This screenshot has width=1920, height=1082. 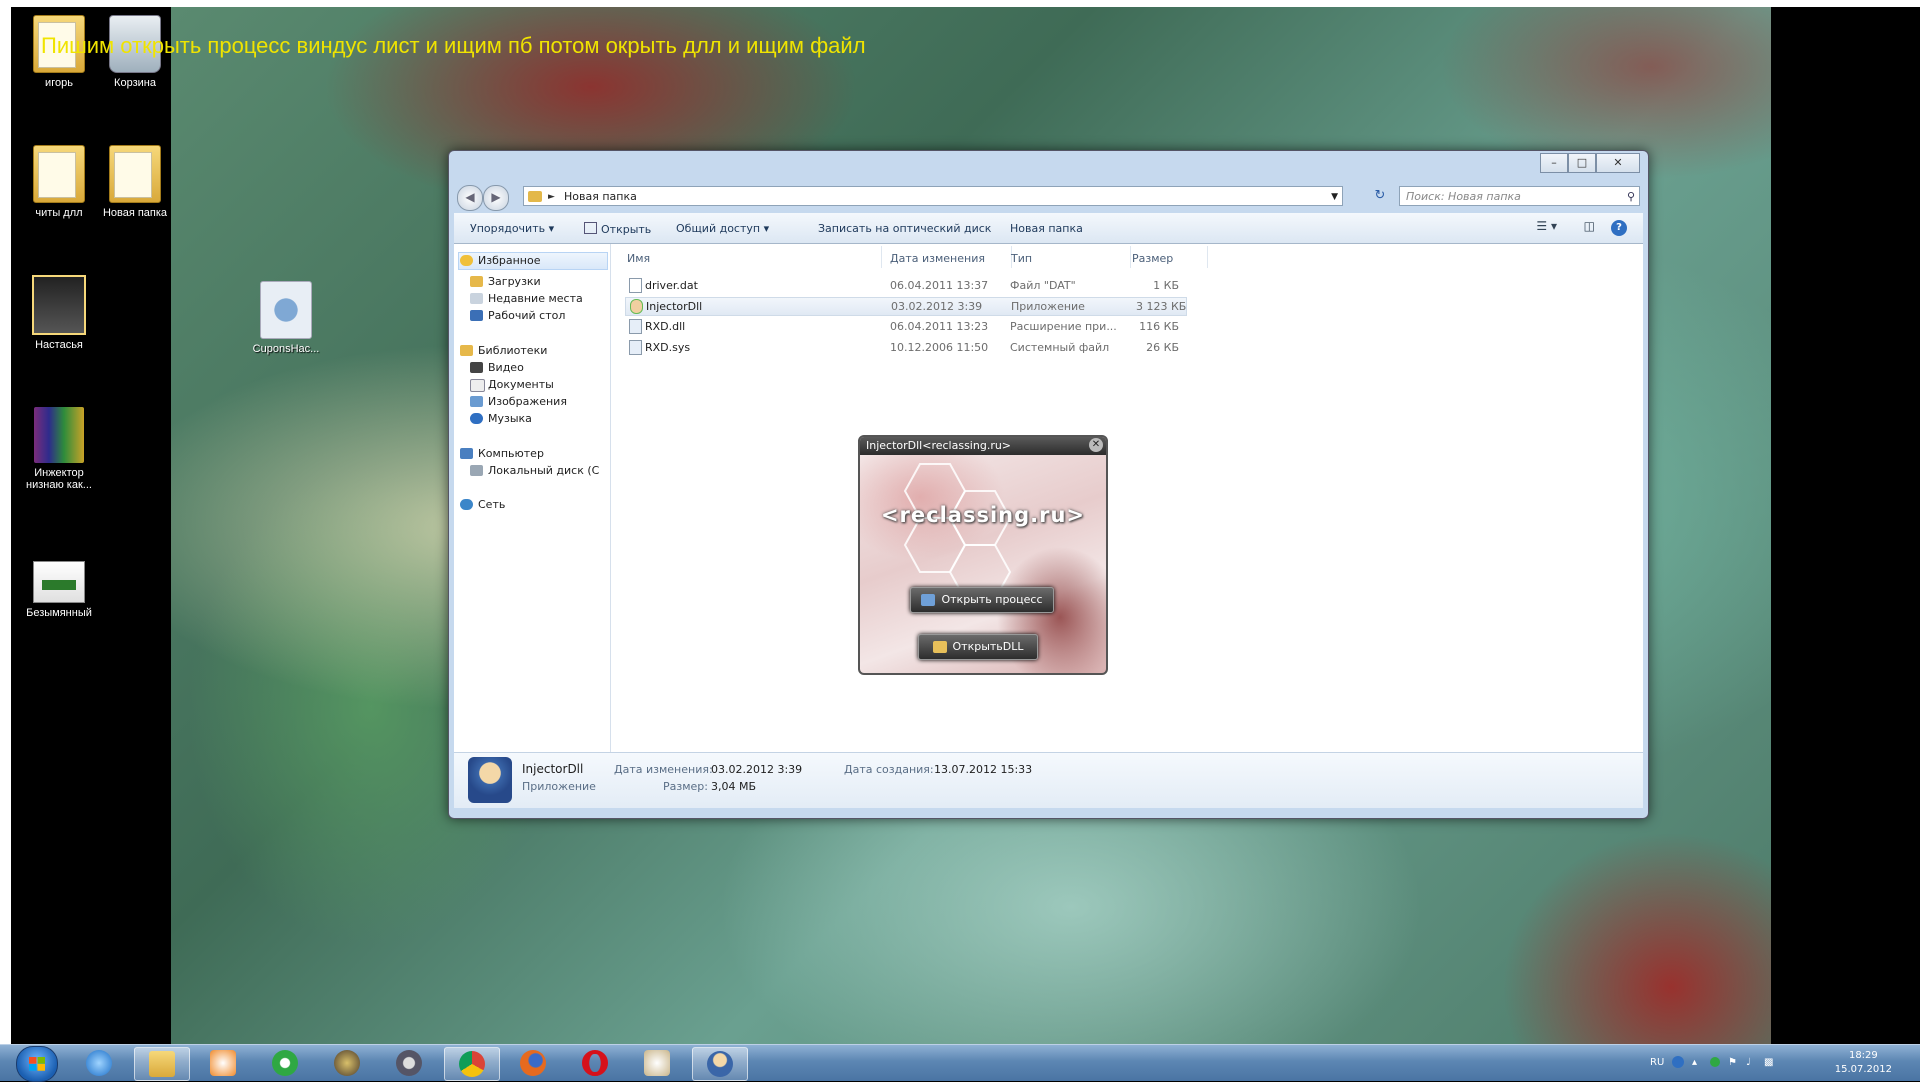 I want to click on recent-places-icon, so click(x=476, y=298).